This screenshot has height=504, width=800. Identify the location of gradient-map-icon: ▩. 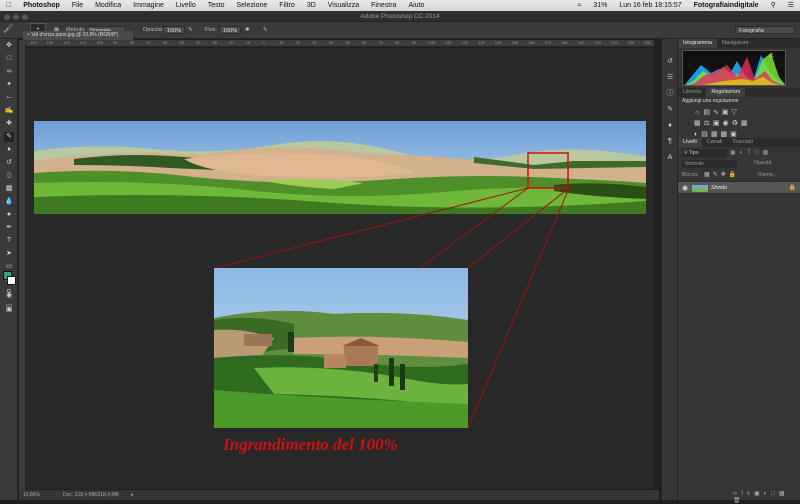
(725, 134).